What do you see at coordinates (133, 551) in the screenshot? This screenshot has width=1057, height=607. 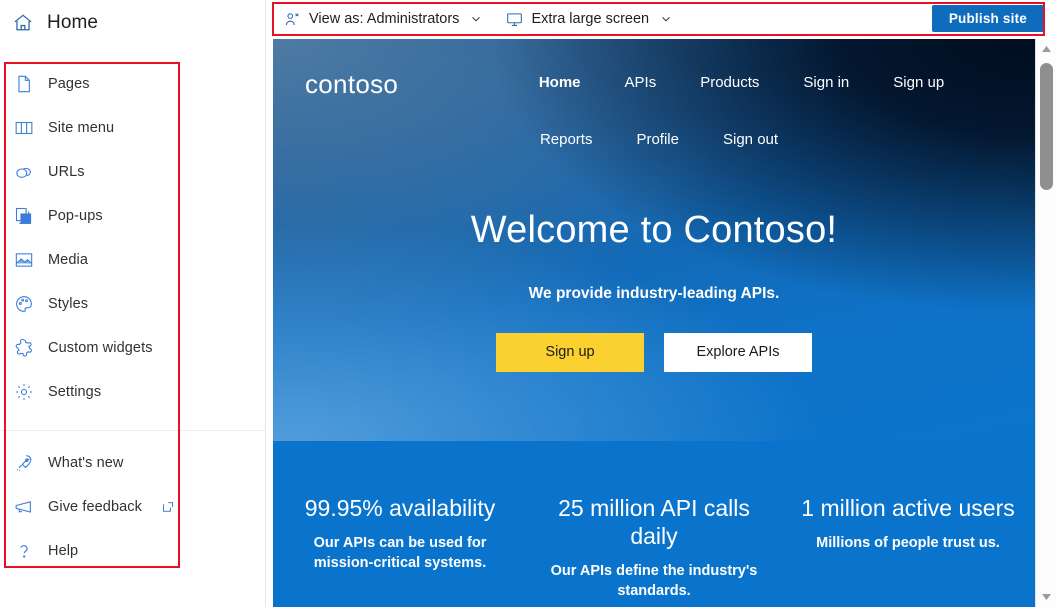 I see `sidebar-item-help: Help` at bounding box center [133, 551].